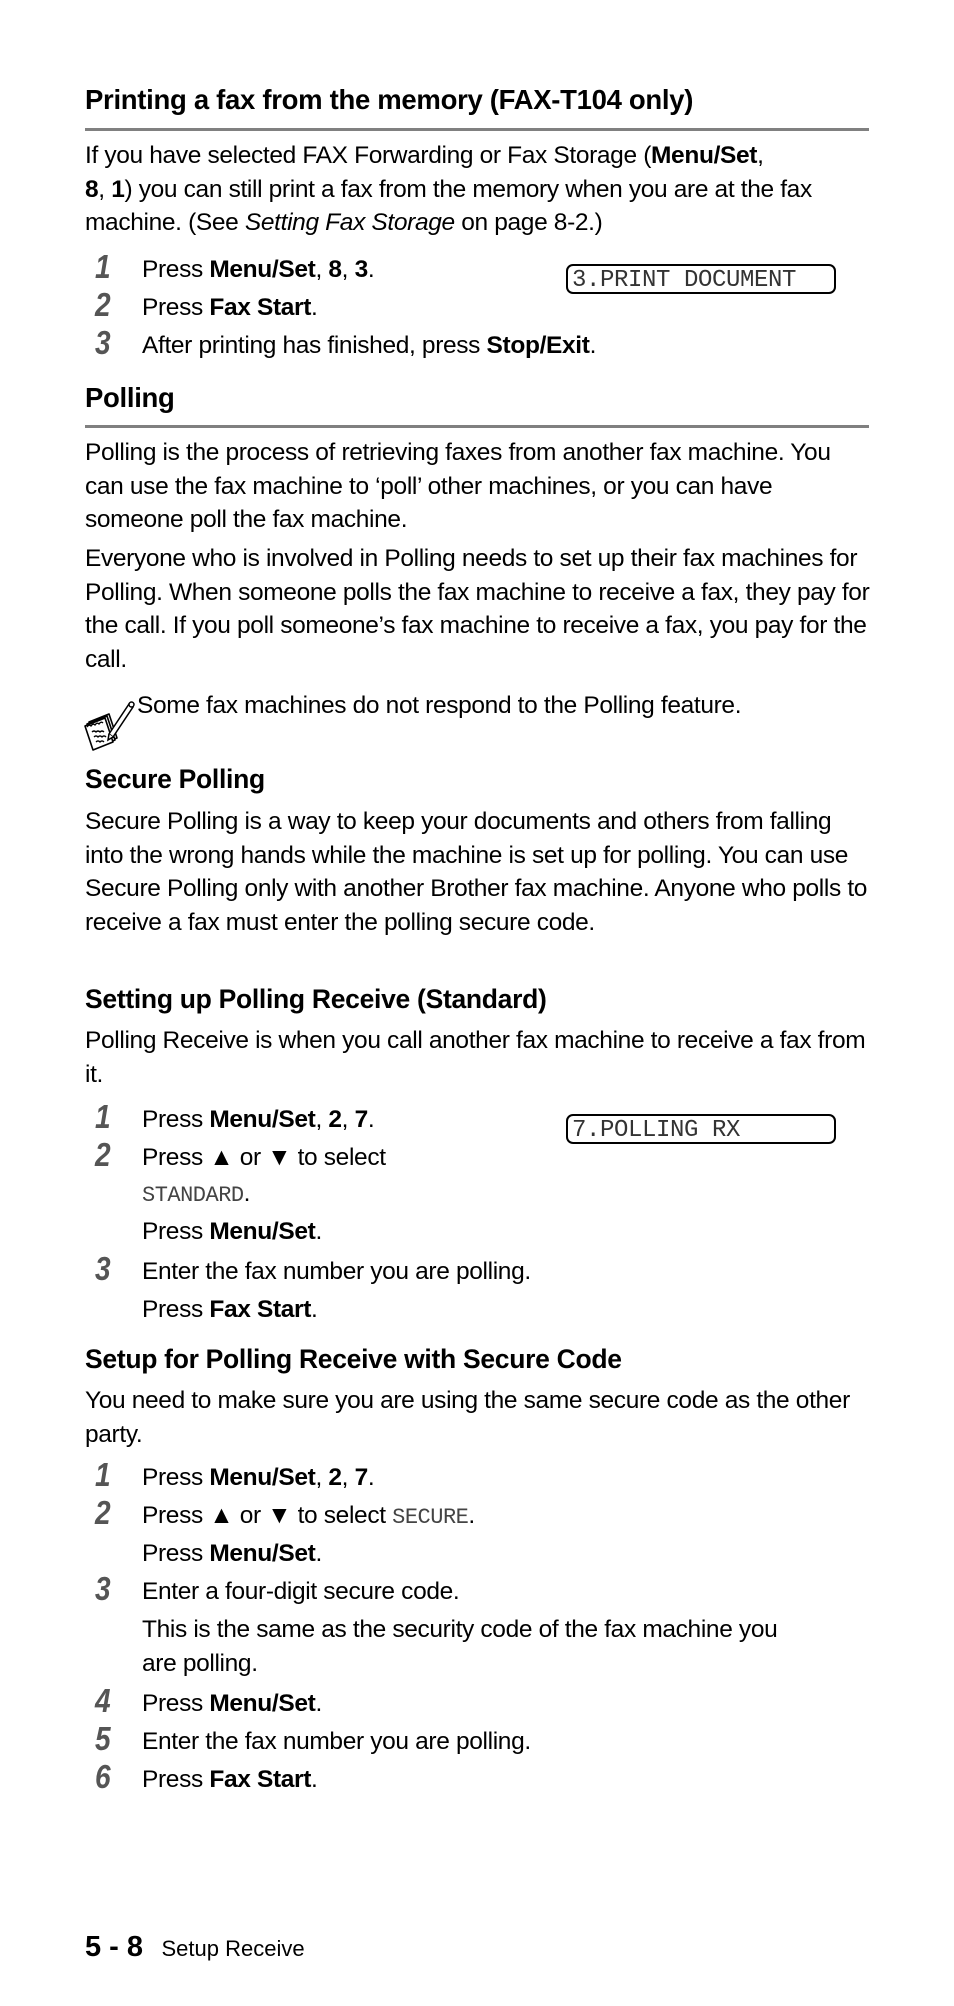  I want to click on heading-secure-polling: Secure Polling, so click(175, 779).